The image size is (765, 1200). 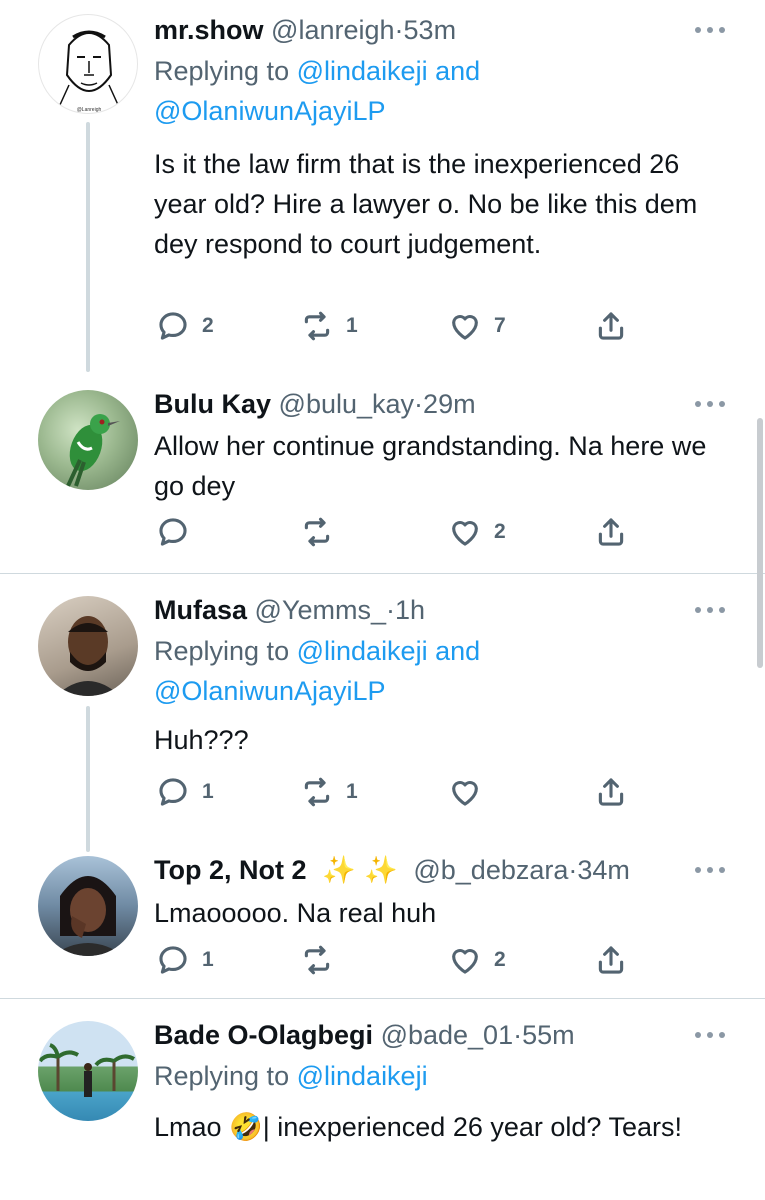 I want to click on tweet-text: Huh???, so click(x=201, y=740).